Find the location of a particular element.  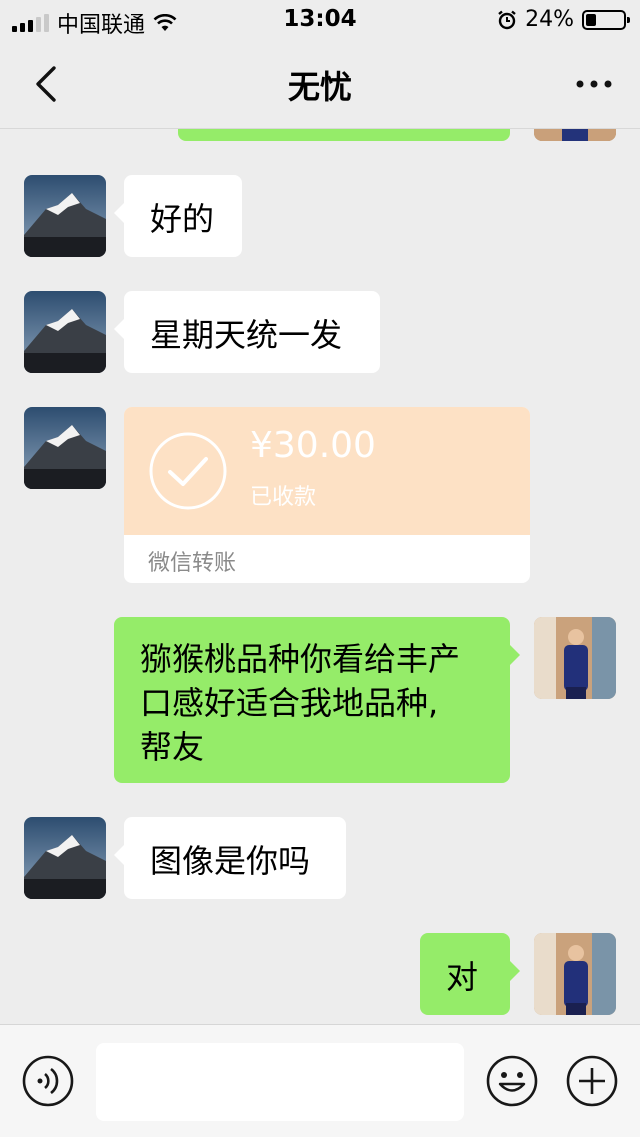

message-bubble: 好的 is located at coordinates (178, 216).